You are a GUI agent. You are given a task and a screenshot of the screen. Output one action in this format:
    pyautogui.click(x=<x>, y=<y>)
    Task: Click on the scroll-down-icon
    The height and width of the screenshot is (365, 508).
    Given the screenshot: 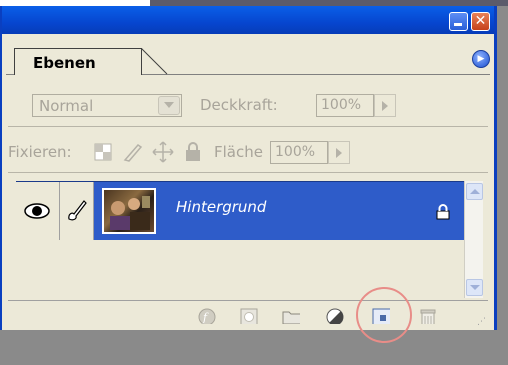 What is the action you would take?
    pyautogui.click(x=474, y=287)
    